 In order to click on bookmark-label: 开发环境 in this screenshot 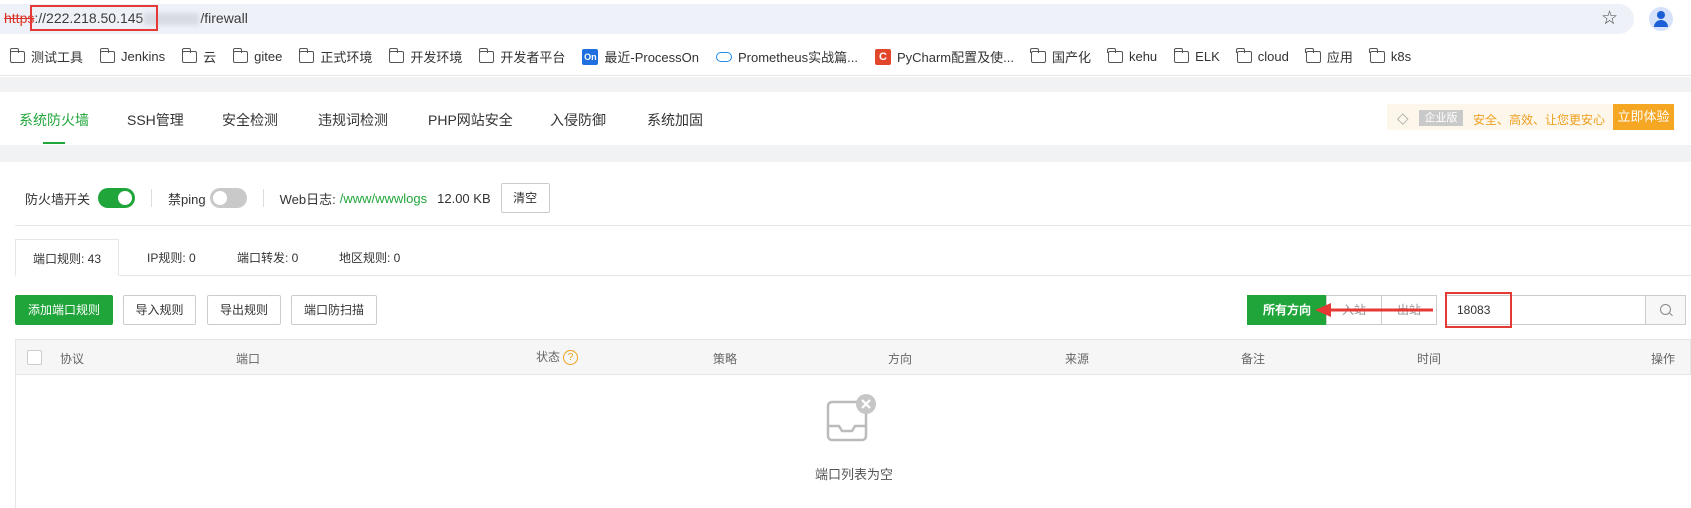, I will do `click(436, 57)`.